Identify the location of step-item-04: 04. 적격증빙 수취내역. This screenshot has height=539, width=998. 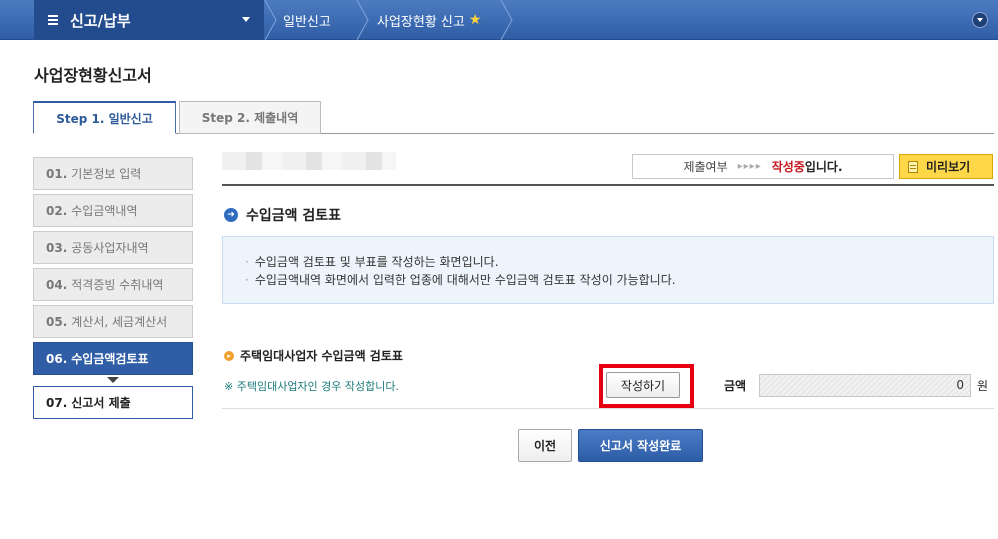
(113, 284).